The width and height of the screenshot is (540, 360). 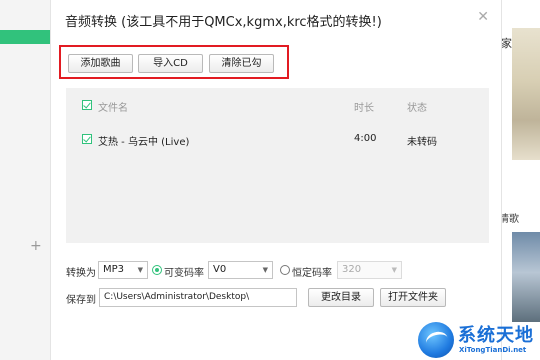 I want to click on watermark-logo-icon, so click(x=436, y=340).